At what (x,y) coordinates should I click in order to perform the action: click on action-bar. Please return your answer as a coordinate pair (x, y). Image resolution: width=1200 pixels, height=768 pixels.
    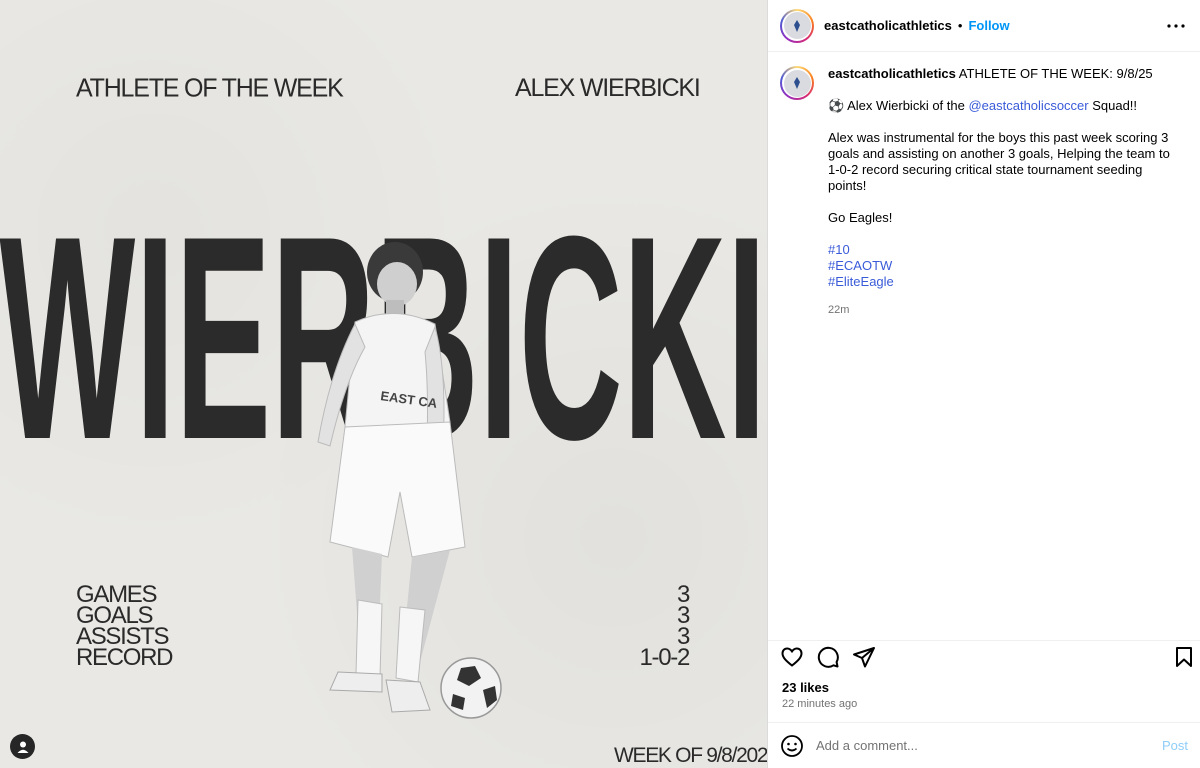
    Looking at the image, I should click on (984, 656).